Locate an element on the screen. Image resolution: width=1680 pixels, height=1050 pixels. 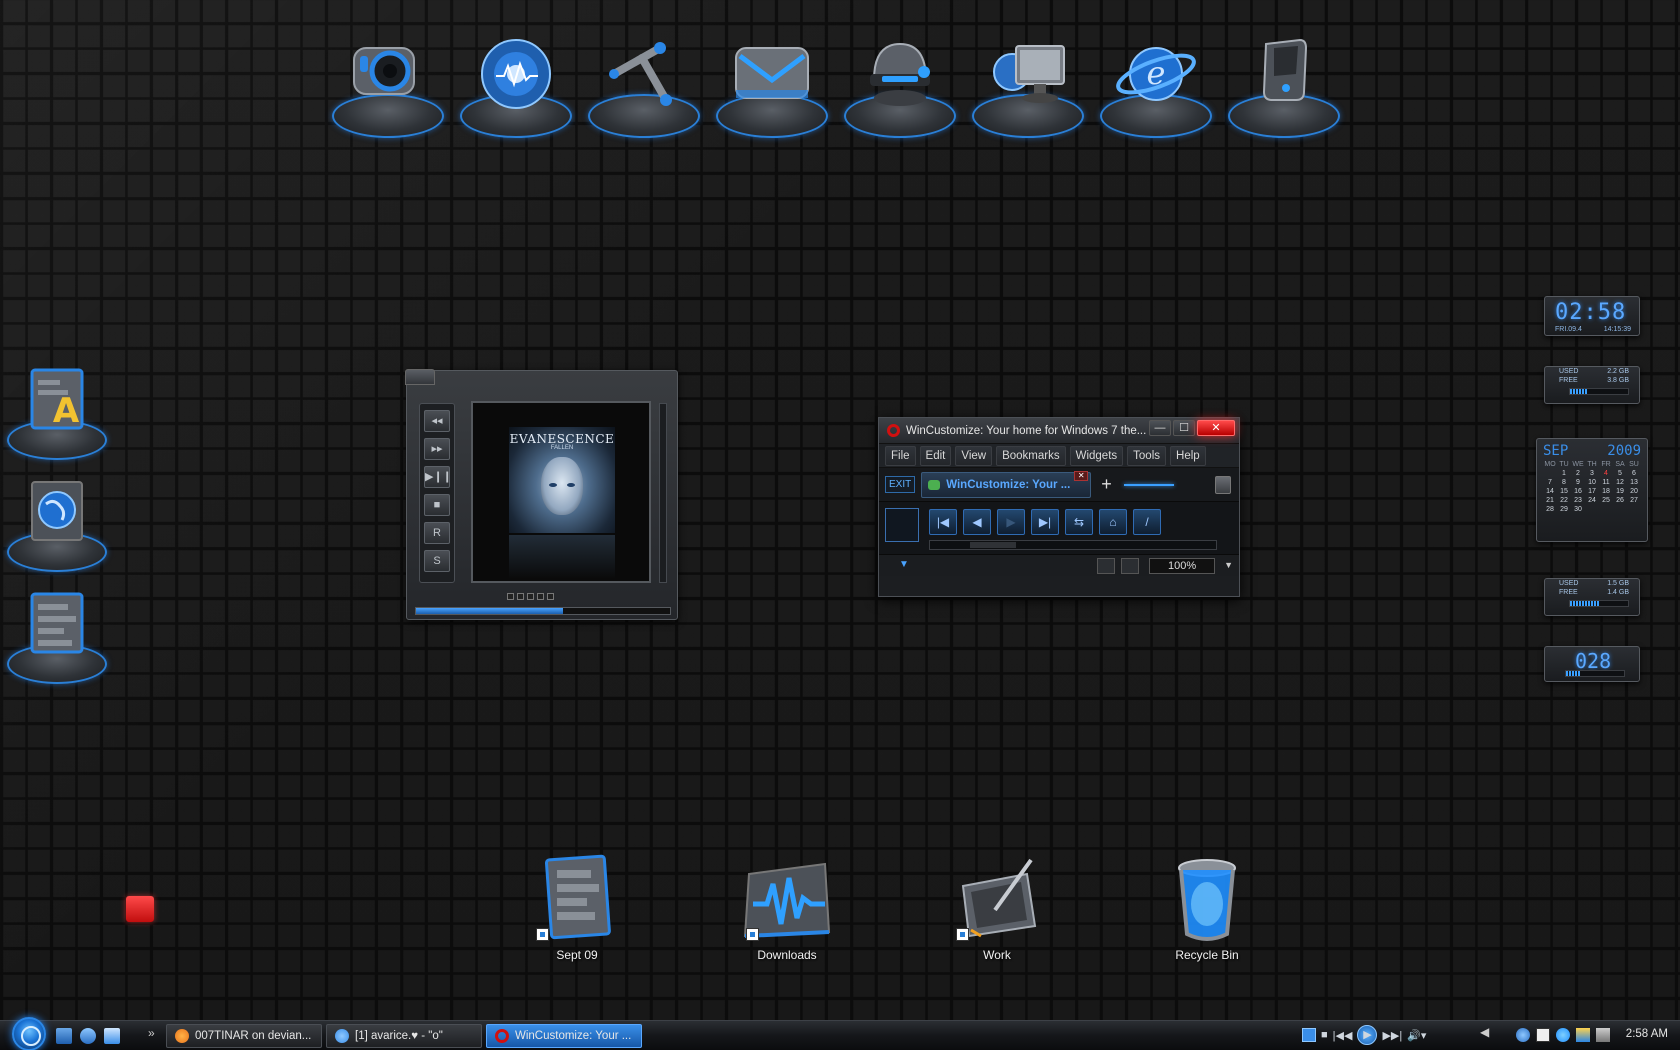
calendar-day: 12 is located at coordinates (1620, 482).